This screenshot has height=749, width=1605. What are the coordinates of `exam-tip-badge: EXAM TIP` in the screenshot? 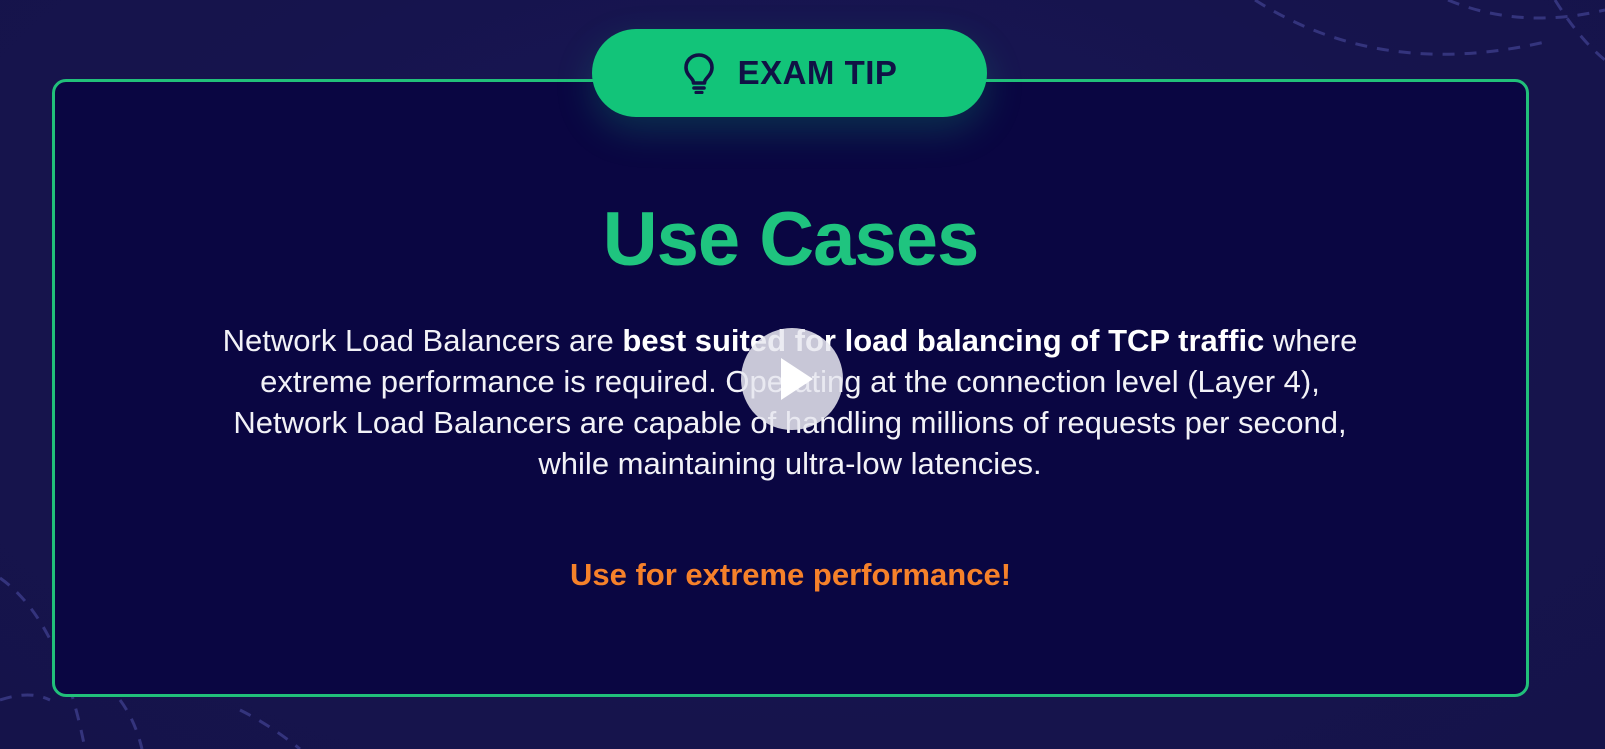 It's located at (789, 73).